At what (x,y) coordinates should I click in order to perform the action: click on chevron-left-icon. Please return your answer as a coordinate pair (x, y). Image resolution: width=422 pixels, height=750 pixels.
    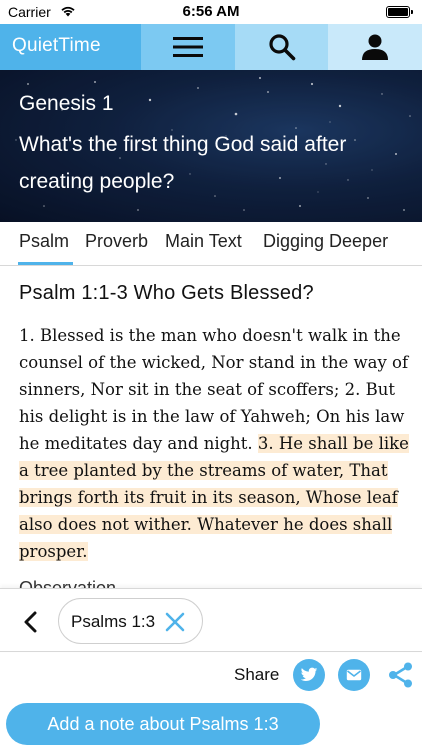
    Looking at the image, I should click on (30, 622).